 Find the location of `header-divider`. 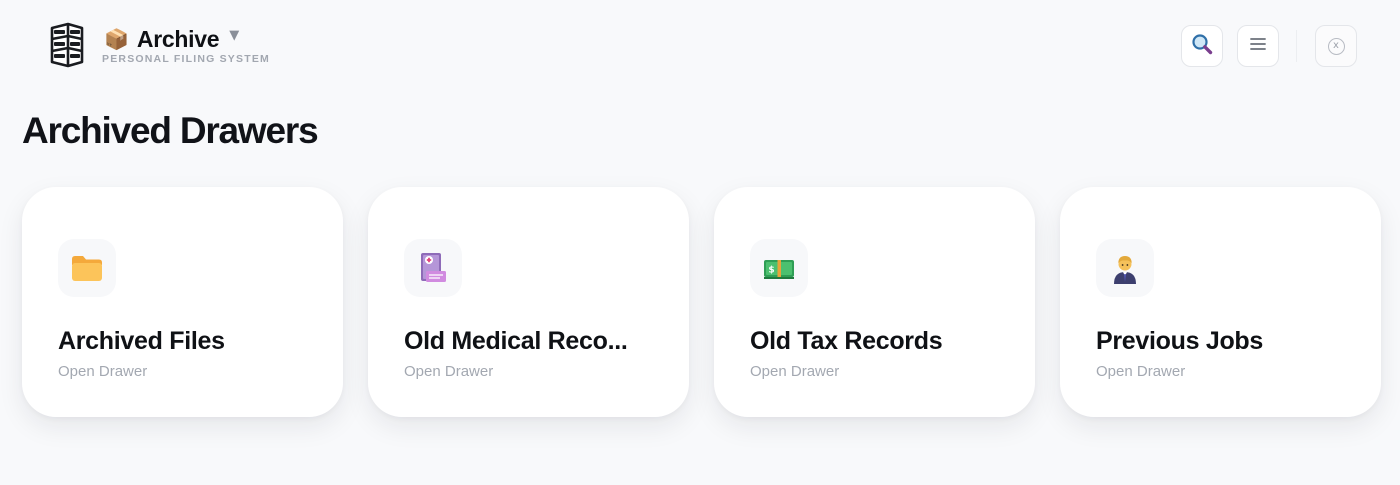

header-divider is located at coordinates (1296, 46).